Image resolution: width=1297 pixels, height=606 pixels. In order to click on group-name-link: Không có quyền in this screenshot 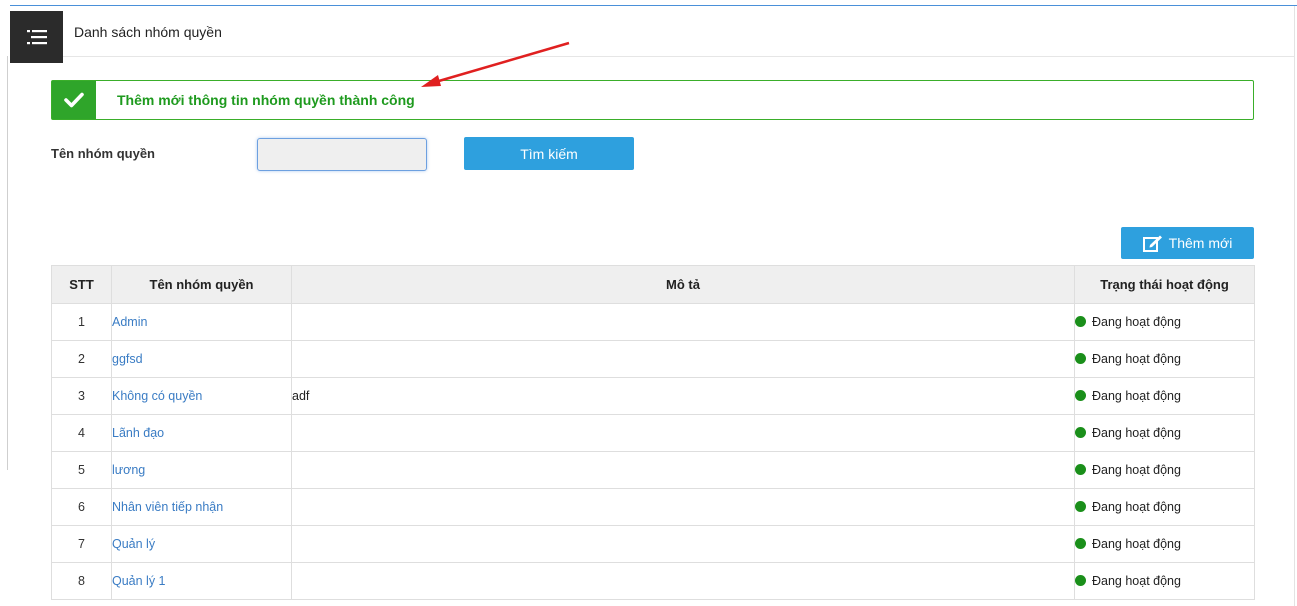, I will do `click(201, 396)`.